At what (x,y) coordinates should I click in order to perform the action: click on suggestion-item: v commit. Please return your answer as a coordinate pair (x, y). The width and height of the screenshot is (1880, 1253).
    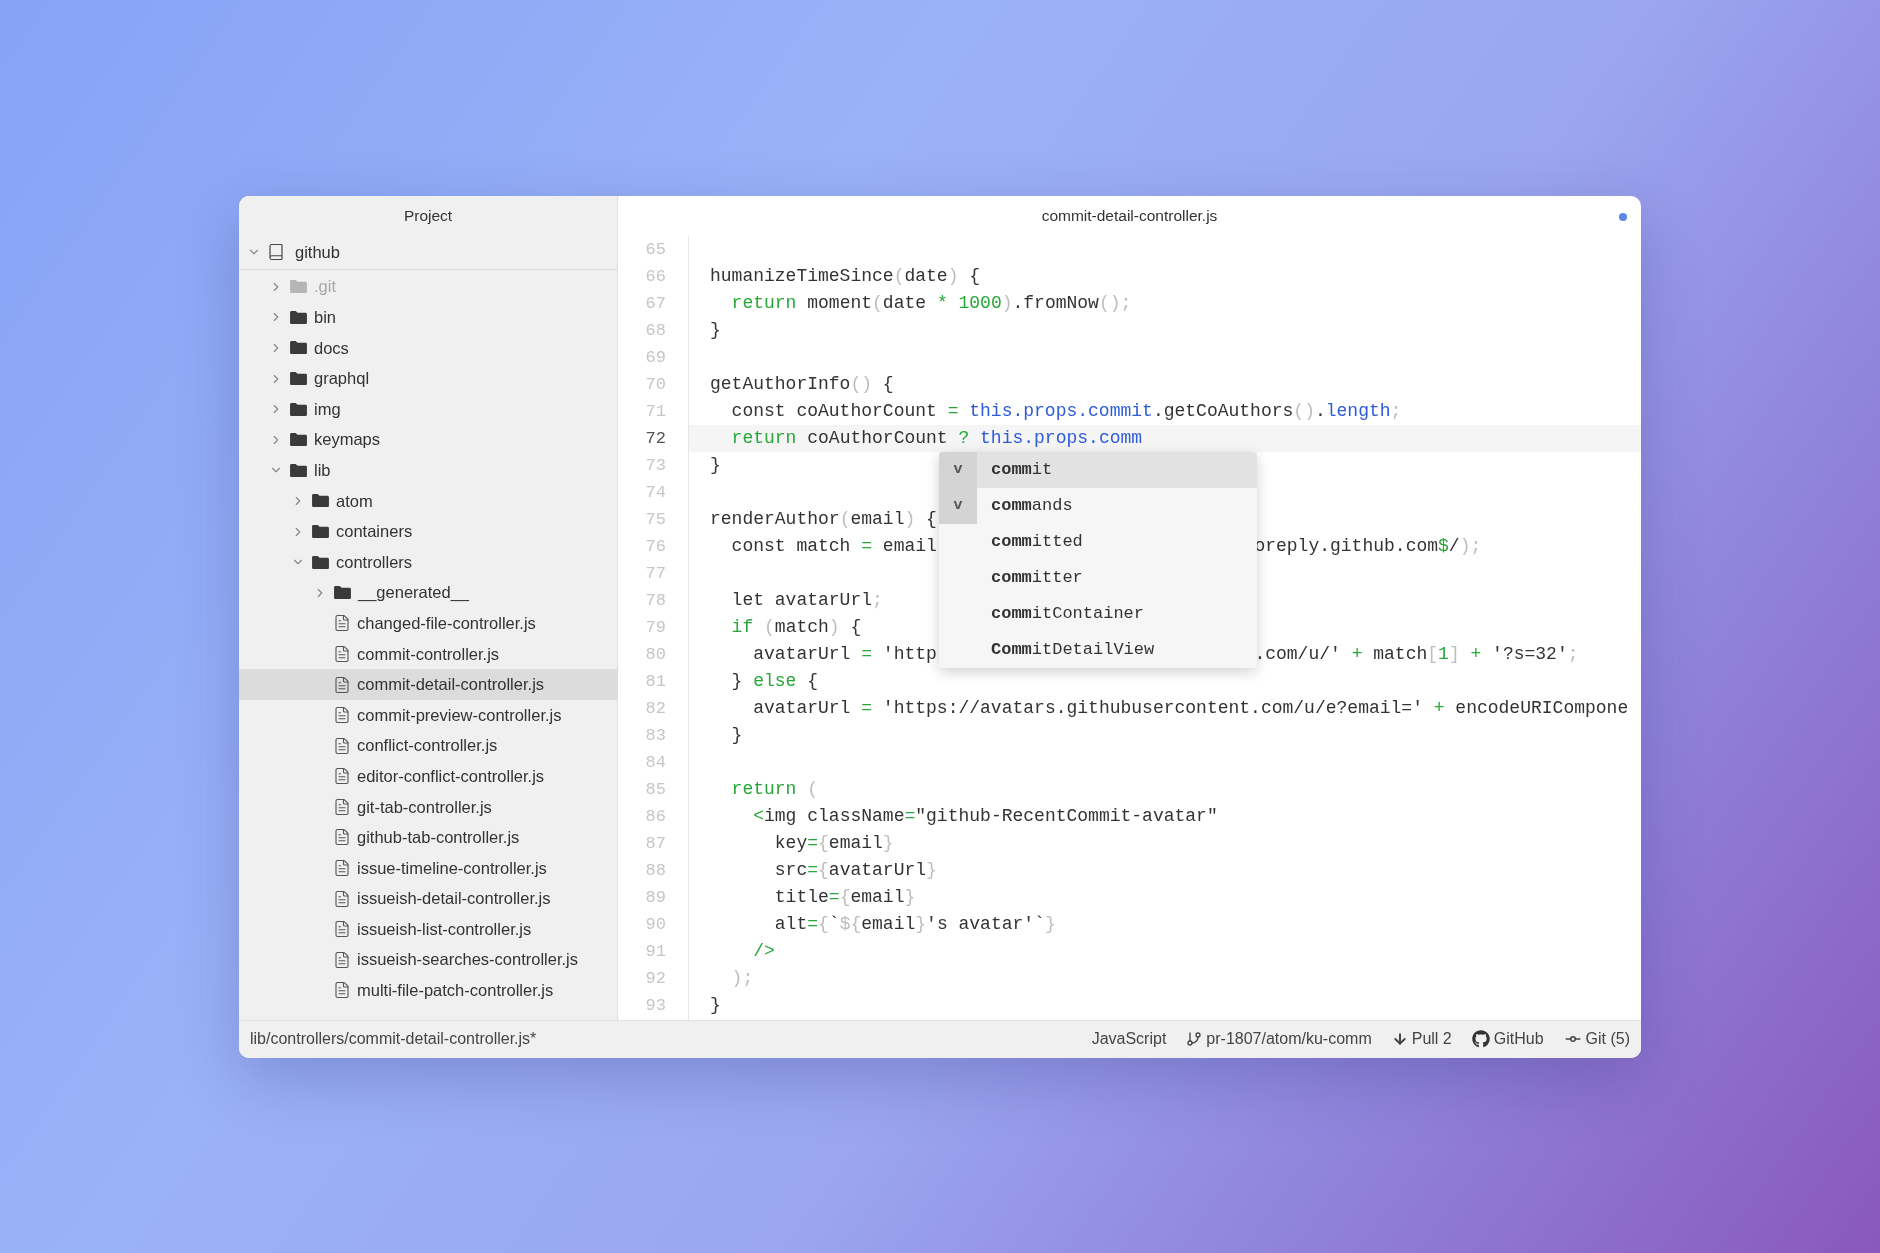
    Looking at the image, I should click on (1098, 469).